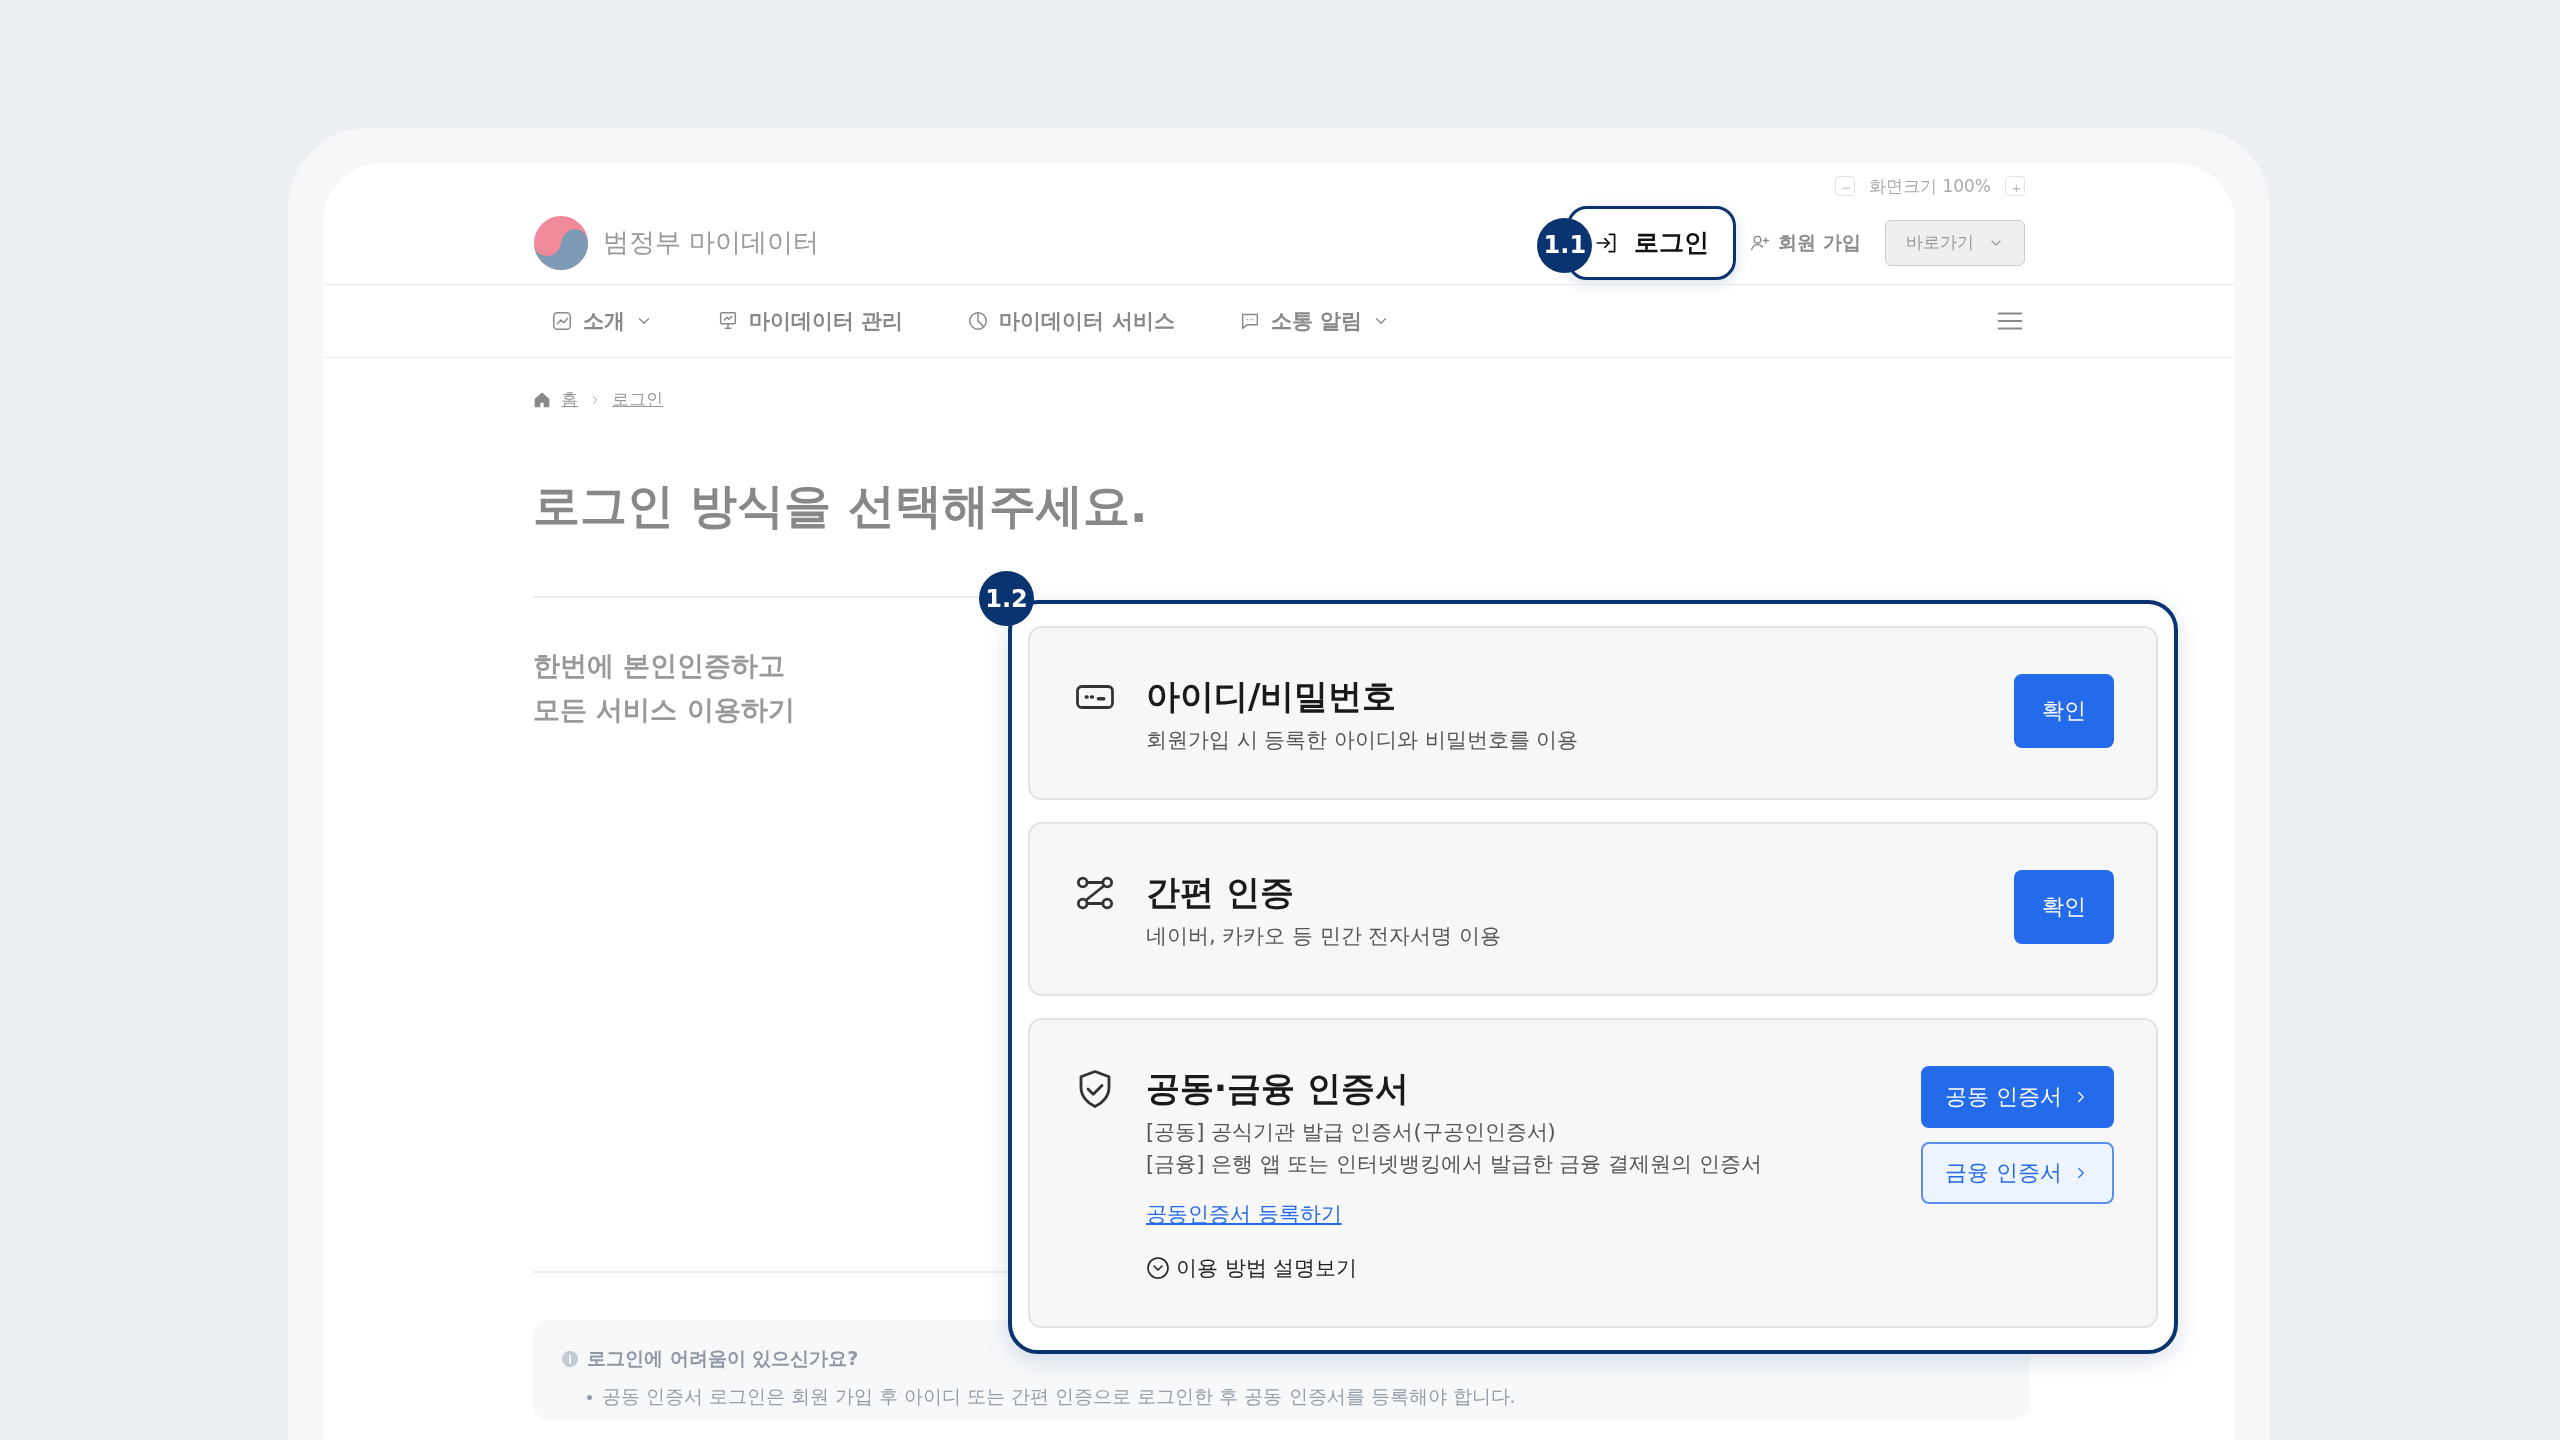 This screenshot has height=1440, width=2560. What do you see at coordinates (1314, 321) in the screenshot?
I see `nav-item: 소통 알림` at bounding box center [1314, 321].